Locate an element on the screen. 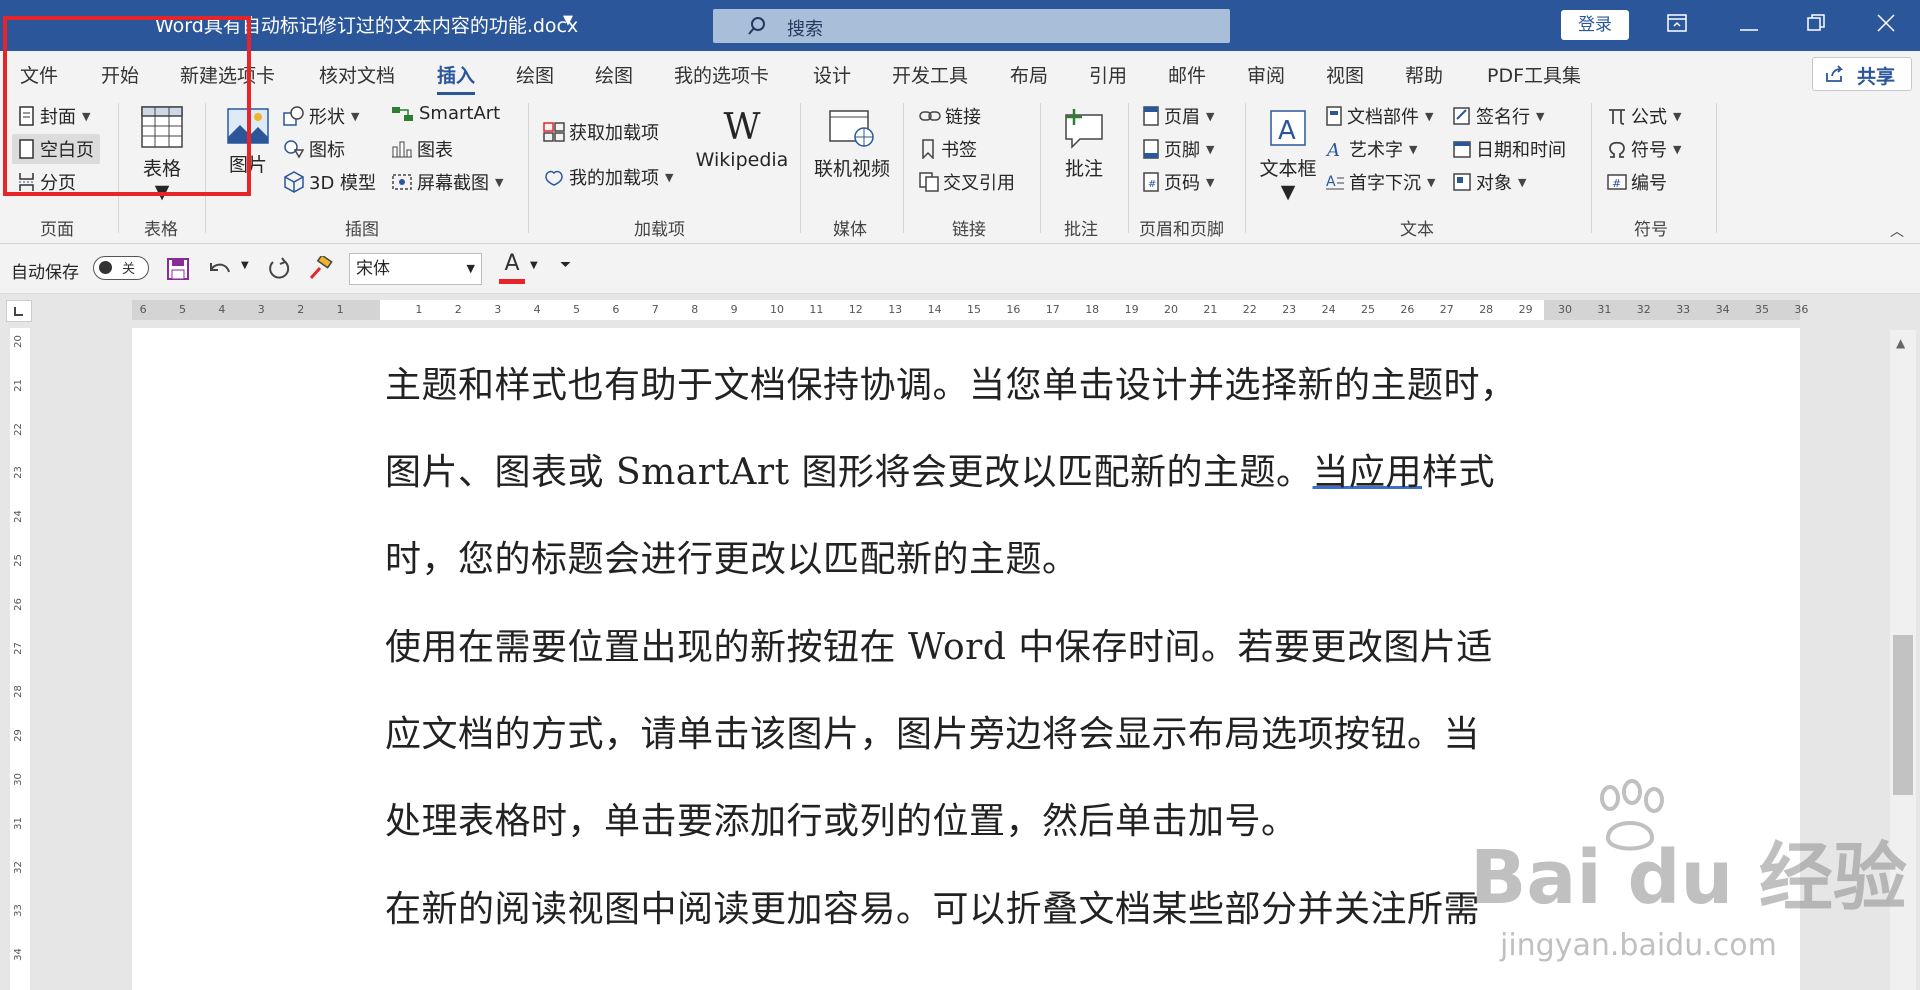 This screenshot has height=990, width=1920. tab-insert: 插入 is located at coordinates (456, 78).